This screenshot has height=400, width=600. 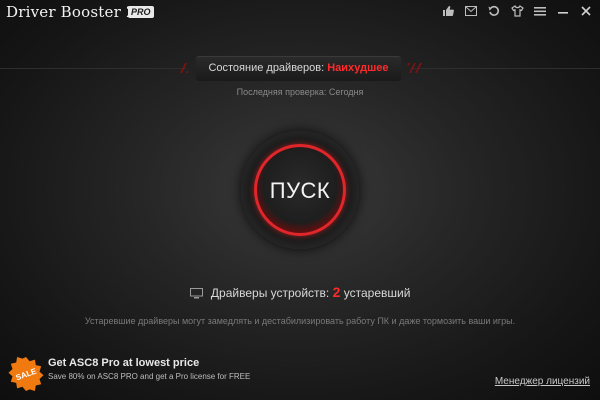 What do you see at coordinates (336, 292) in the screenshot?
I see `outdated-count: 2` at bounding box center [336, 292].